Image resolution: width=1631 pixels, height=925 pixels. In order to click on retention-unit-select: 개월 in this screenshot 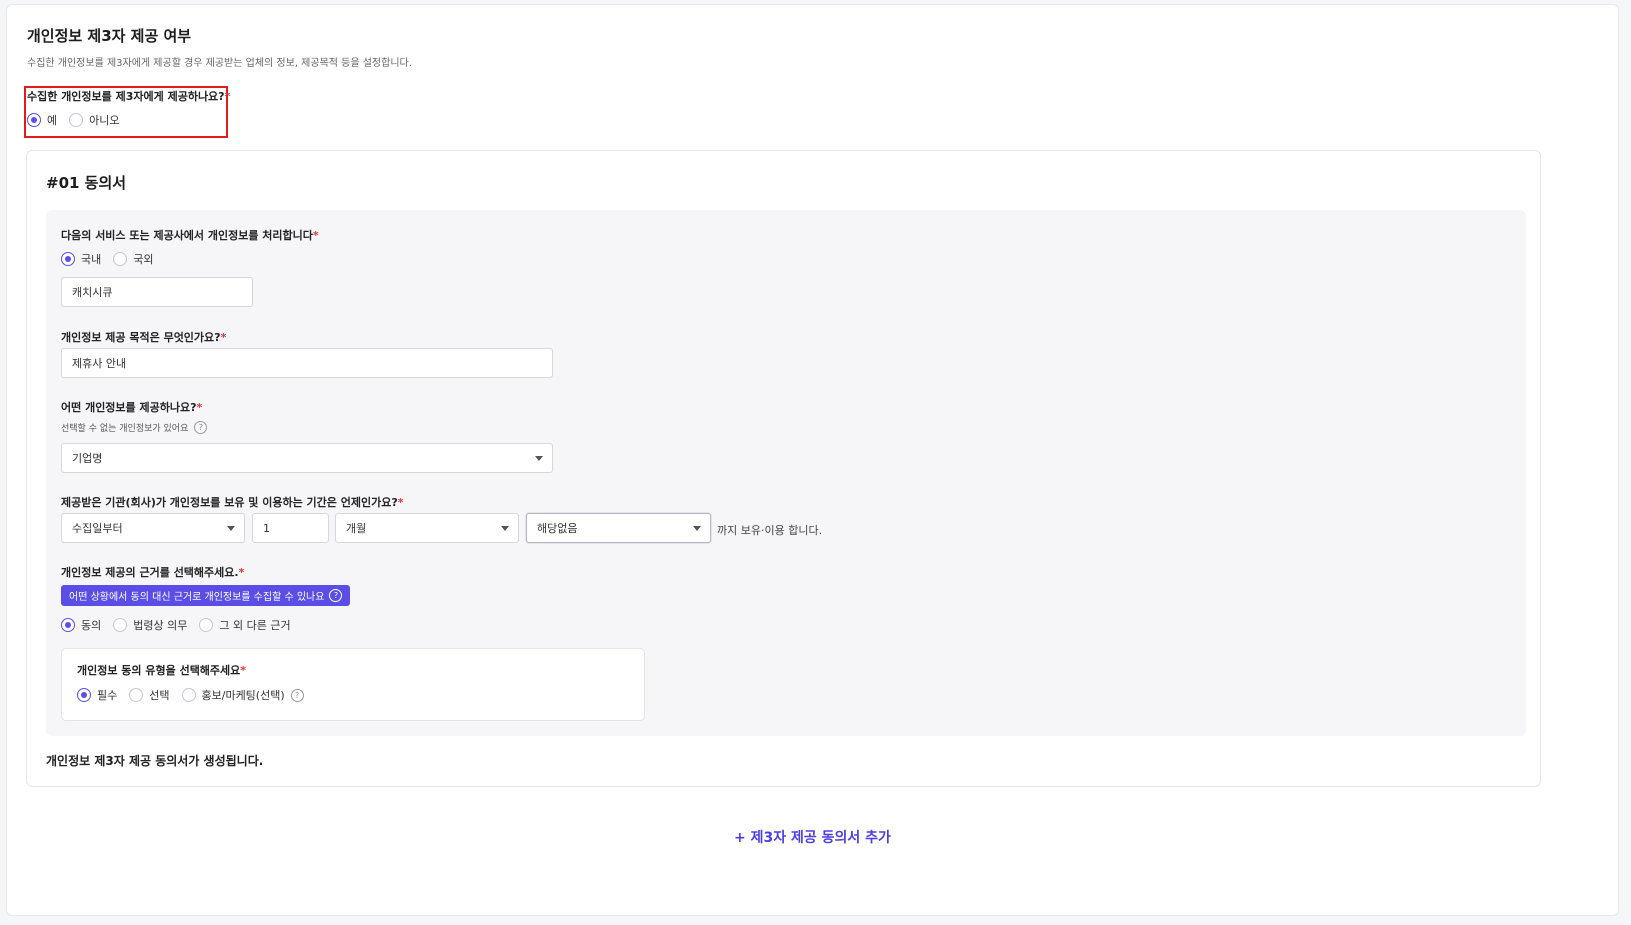, I will do `click(427, 528)`.